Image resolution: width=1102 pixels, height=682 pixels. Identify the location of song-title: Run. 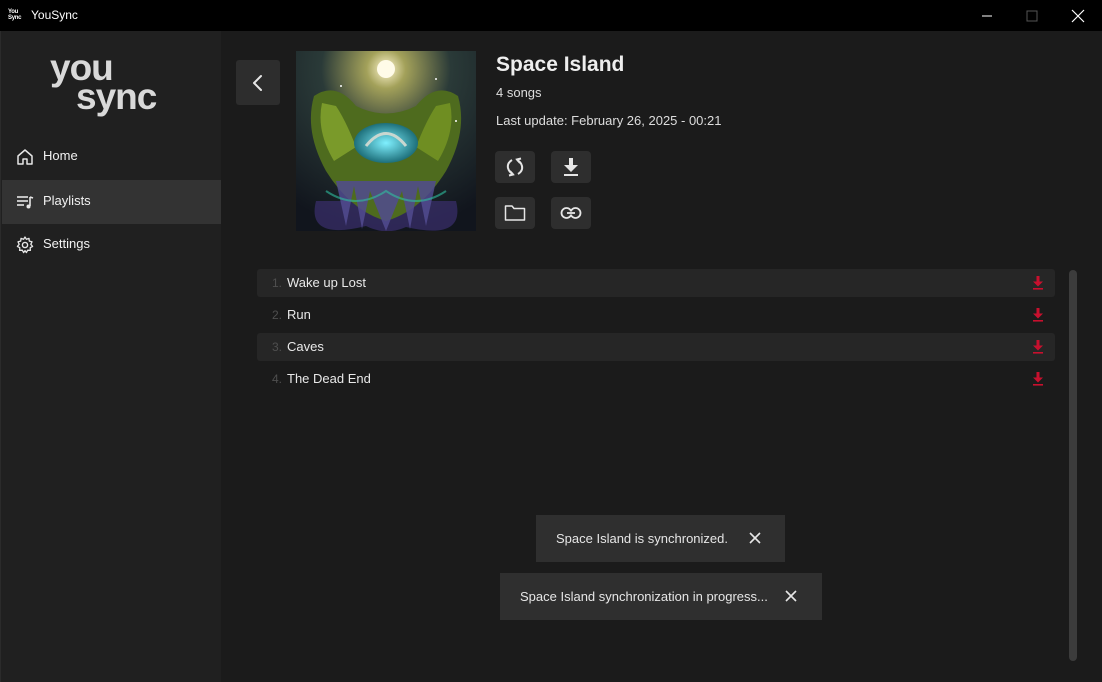
(299, 314).